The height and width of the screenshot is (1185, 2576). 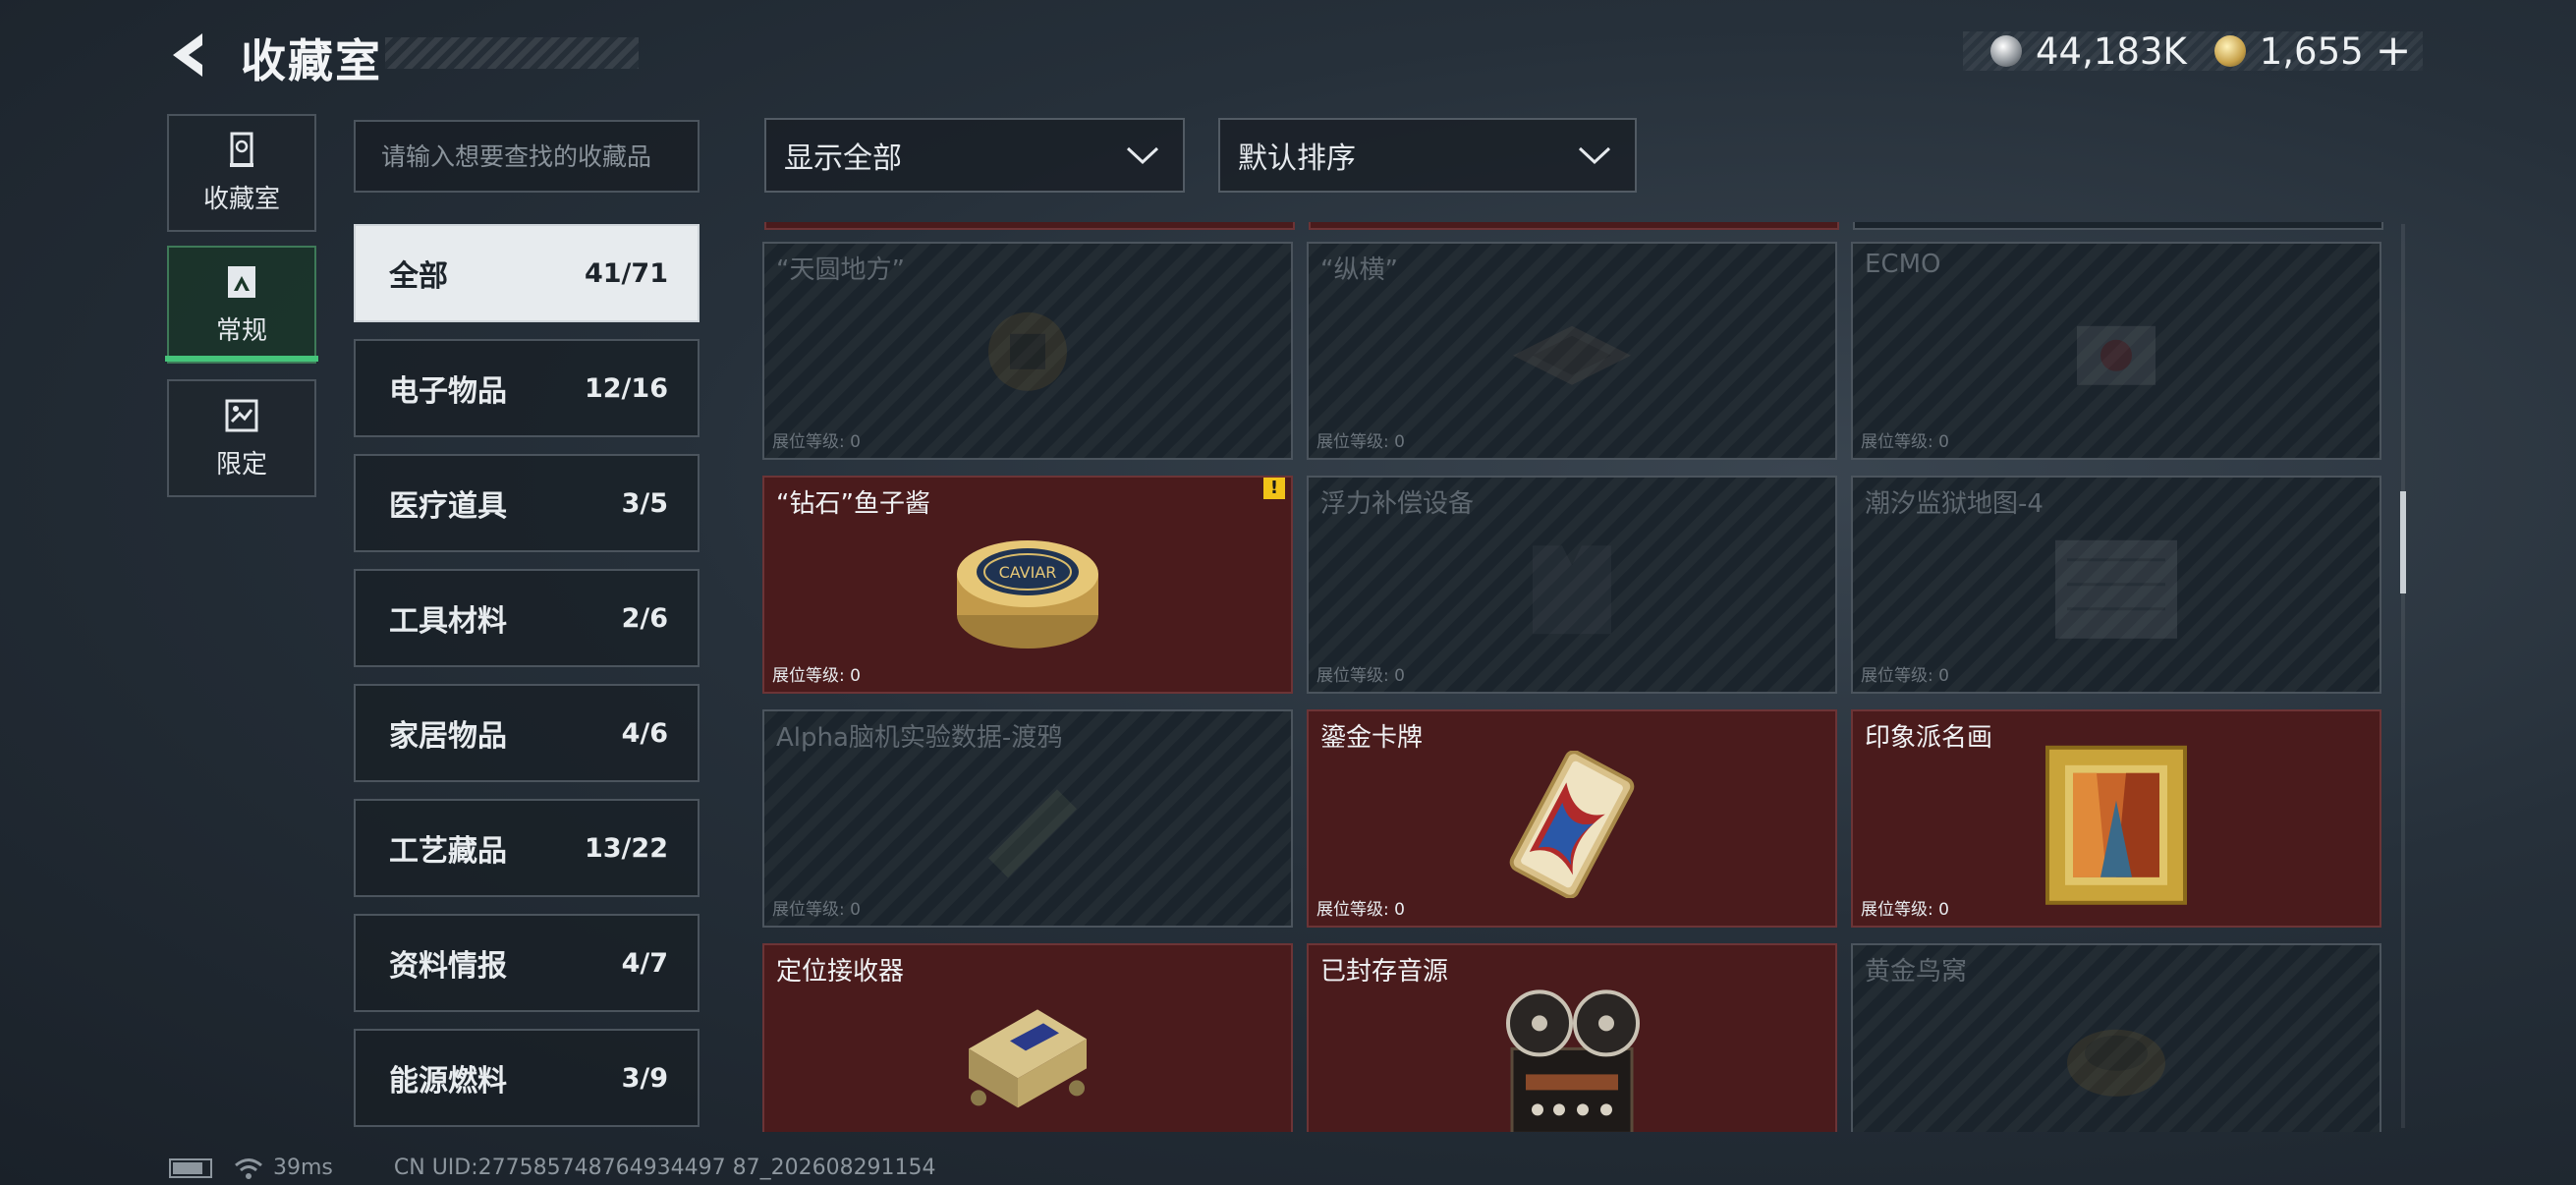 I want to click on collection-card: Alpha脑机实验数据-渡鸦 展位等级: 0, so click(x=1027, y=819).